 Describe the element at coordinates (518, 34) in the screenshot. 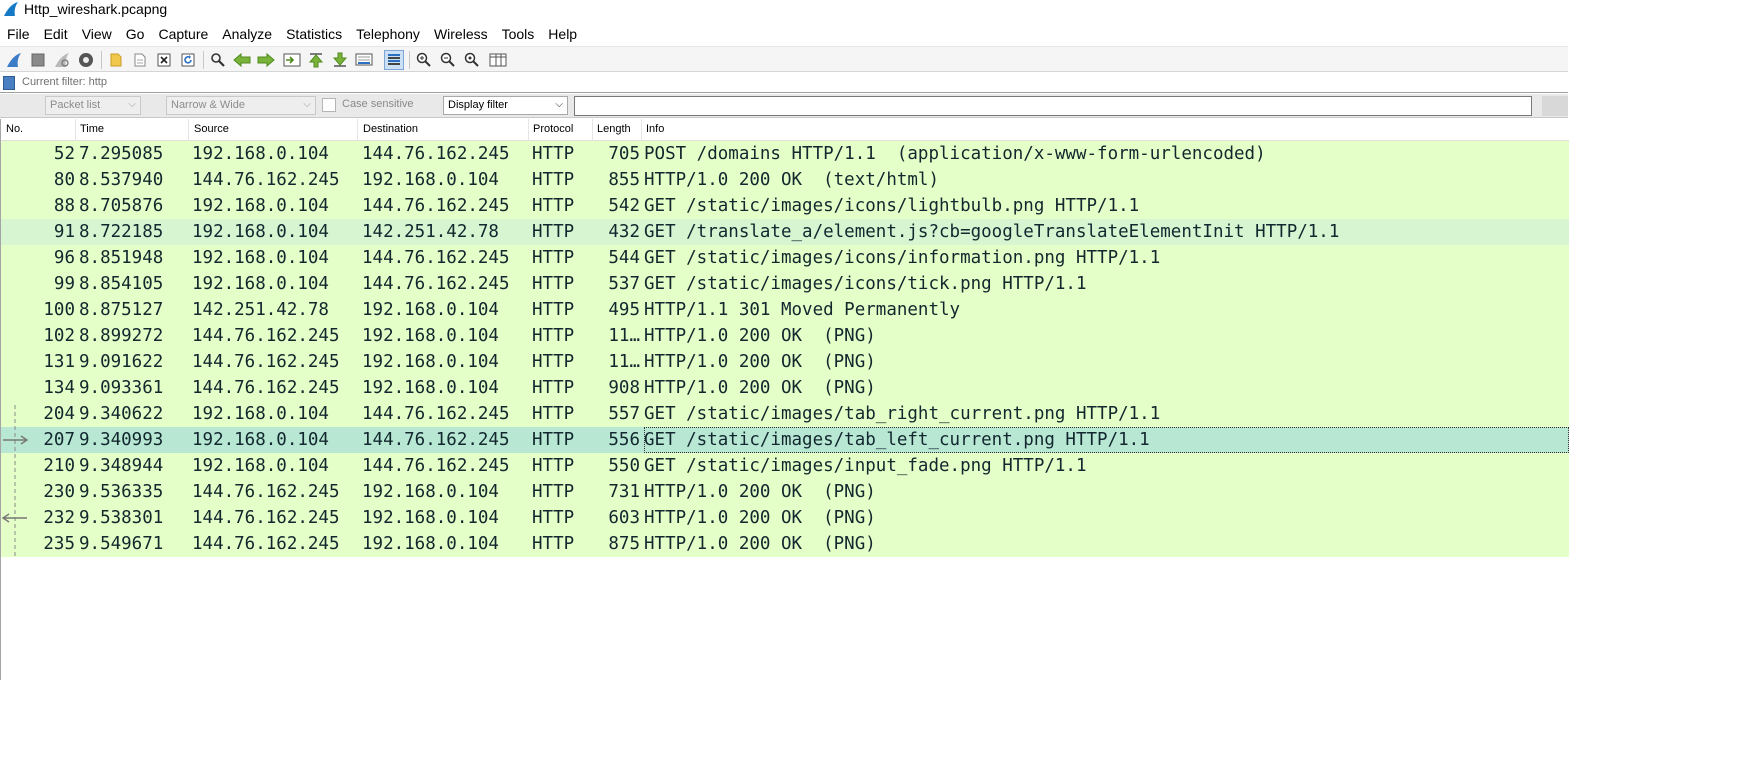

I see `menu-tools: Tools` at that location.